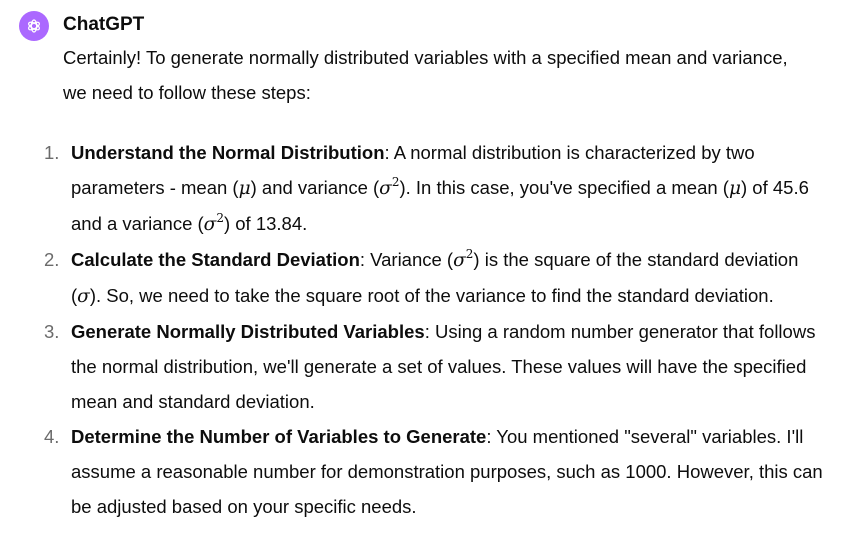  Describe the element at coordinates (315, 187) in the screenshot. I see `step-text: ) and variance (` at that location.